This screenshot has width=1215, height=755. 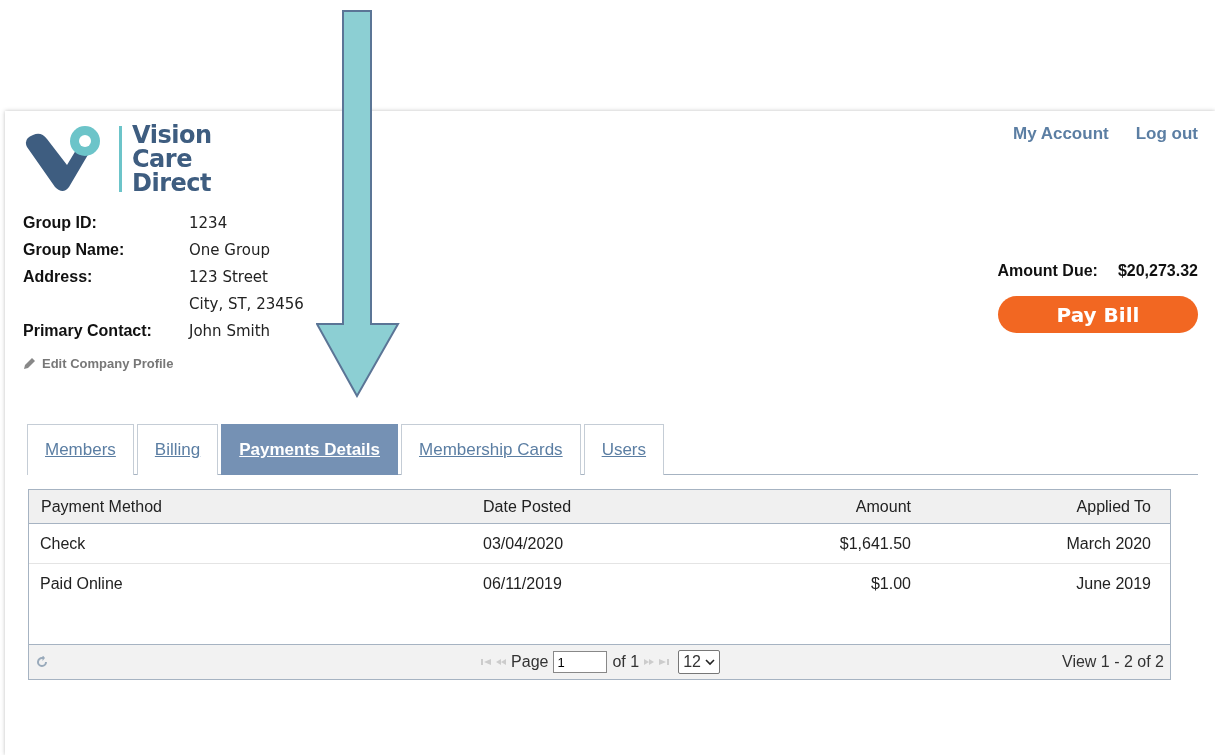 I want to click on edit-profile-link: Edit Company Profile, so click(x=163, y=363).